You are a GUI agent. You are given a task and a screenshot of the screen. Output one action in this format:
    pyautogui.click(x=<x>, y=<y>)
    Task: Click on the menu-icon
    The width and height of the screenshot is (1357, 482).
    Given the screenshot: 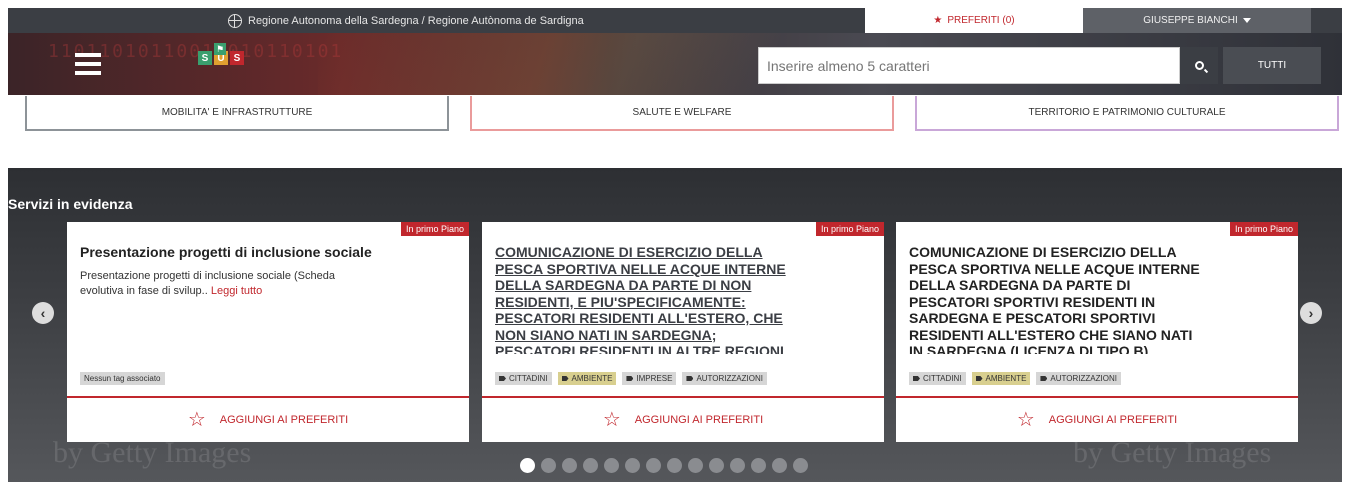 What is the action you would take?
    pyautogui.click(x=88, y=64)
    